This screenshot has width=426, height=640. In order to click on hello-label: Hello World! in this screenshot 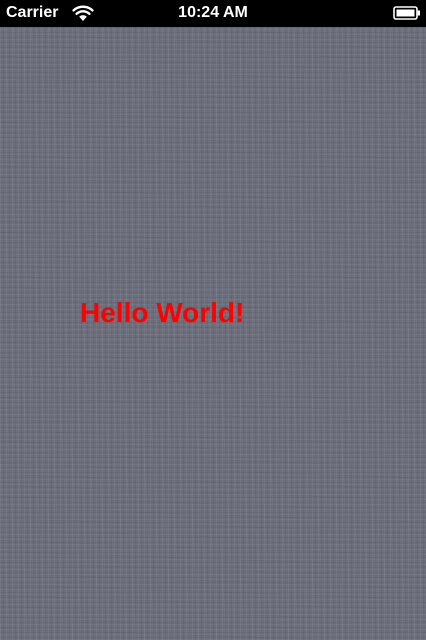, I will do `click(162, 312)`.